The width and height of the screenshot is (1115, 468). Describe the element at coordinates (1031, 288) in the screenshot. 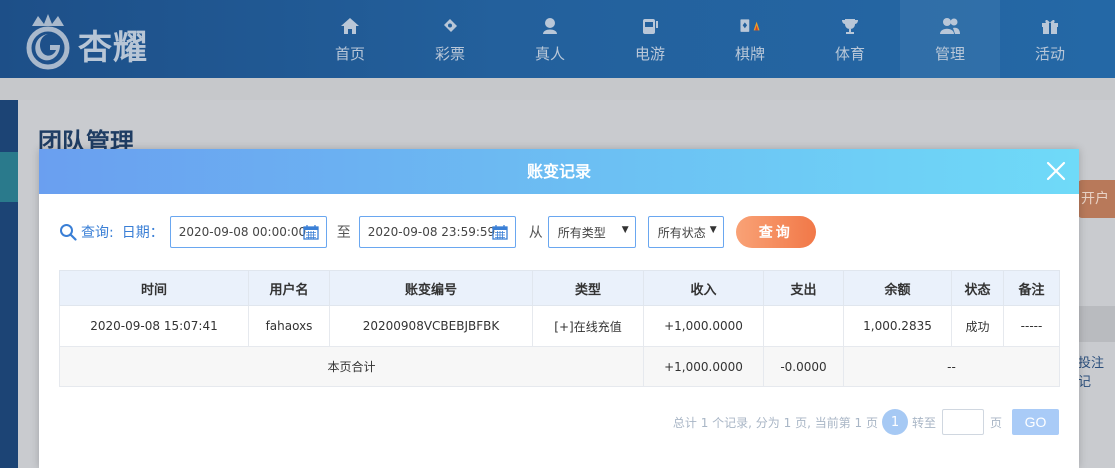

I see `column-header: 备注` at that location.